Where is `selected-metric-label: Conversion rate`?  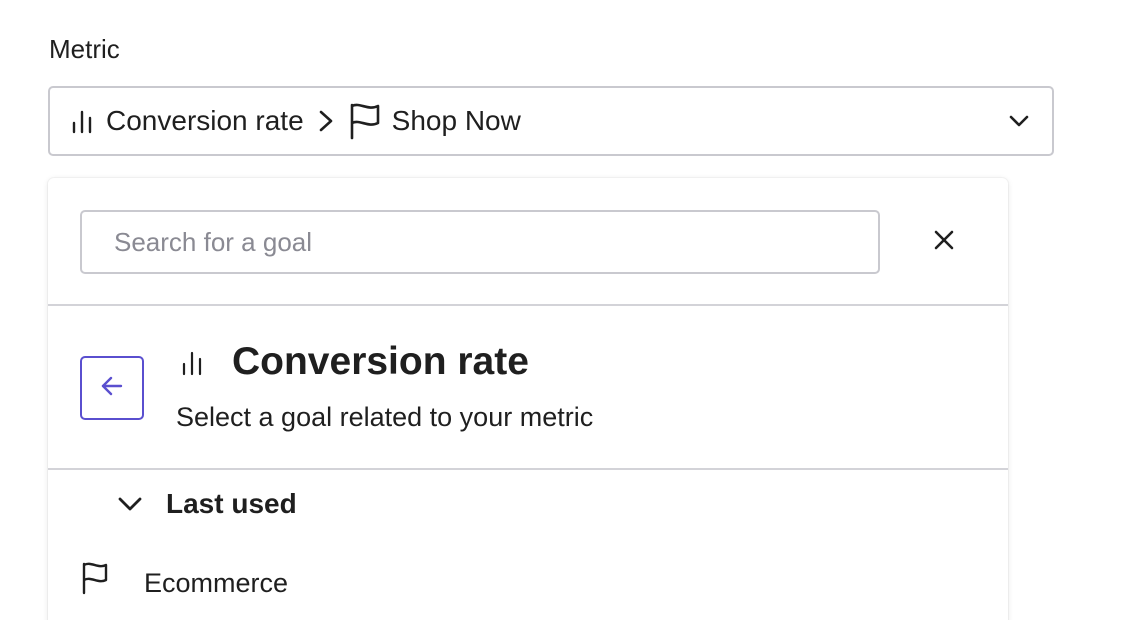 selected-metric-label: Conversion rate is located at coordinates (205, 120).